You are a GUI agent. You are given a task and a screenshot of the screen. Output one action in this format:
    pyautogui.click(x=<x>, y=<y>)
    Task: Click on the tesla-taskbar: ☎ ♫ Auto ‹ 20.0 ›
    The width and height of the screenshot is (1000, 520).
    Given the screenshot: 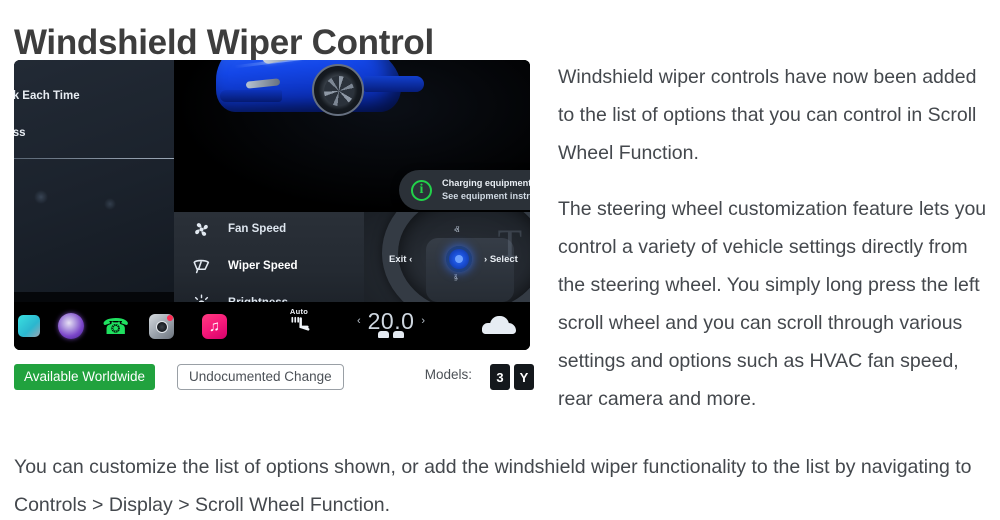 What is the action you would take?
    pyautogui.click(x=272, y=326)
    